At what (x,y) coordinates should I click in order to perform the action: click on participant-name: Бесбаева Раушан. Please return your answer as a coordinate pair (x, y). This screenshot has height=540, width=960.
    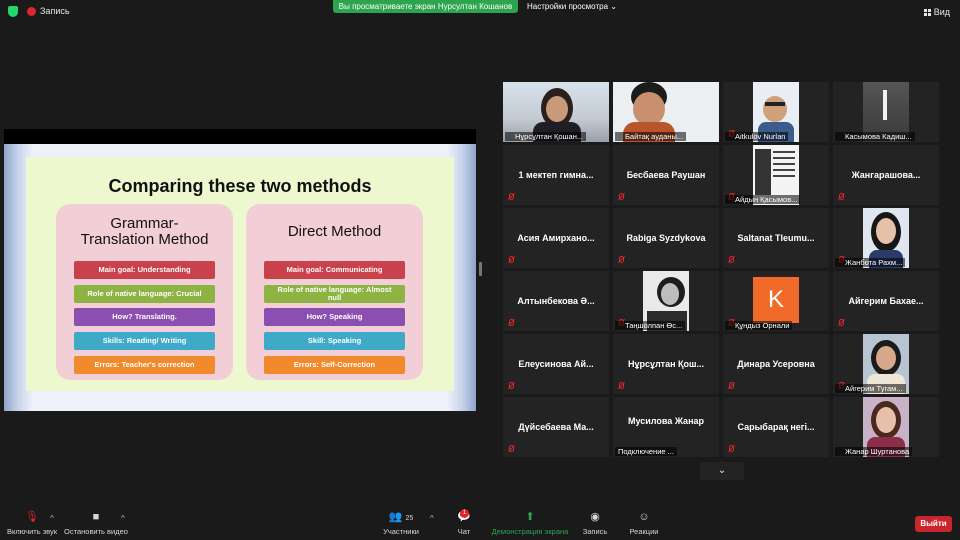
    Looking at the image, I should click on (666, 175).